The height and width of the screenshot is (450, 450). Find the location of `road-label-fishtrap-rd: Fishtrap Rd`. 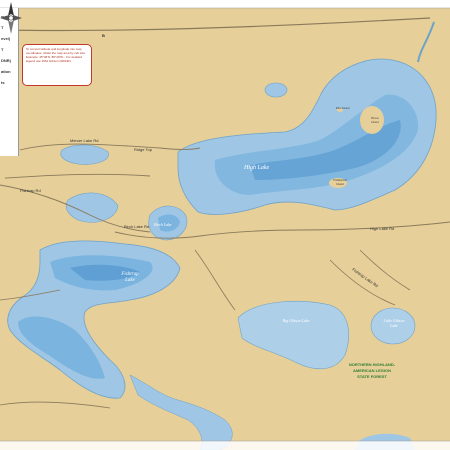

road-label-fishtrap-rd: Fishtrap Rd is located at coordinates (30, 190).